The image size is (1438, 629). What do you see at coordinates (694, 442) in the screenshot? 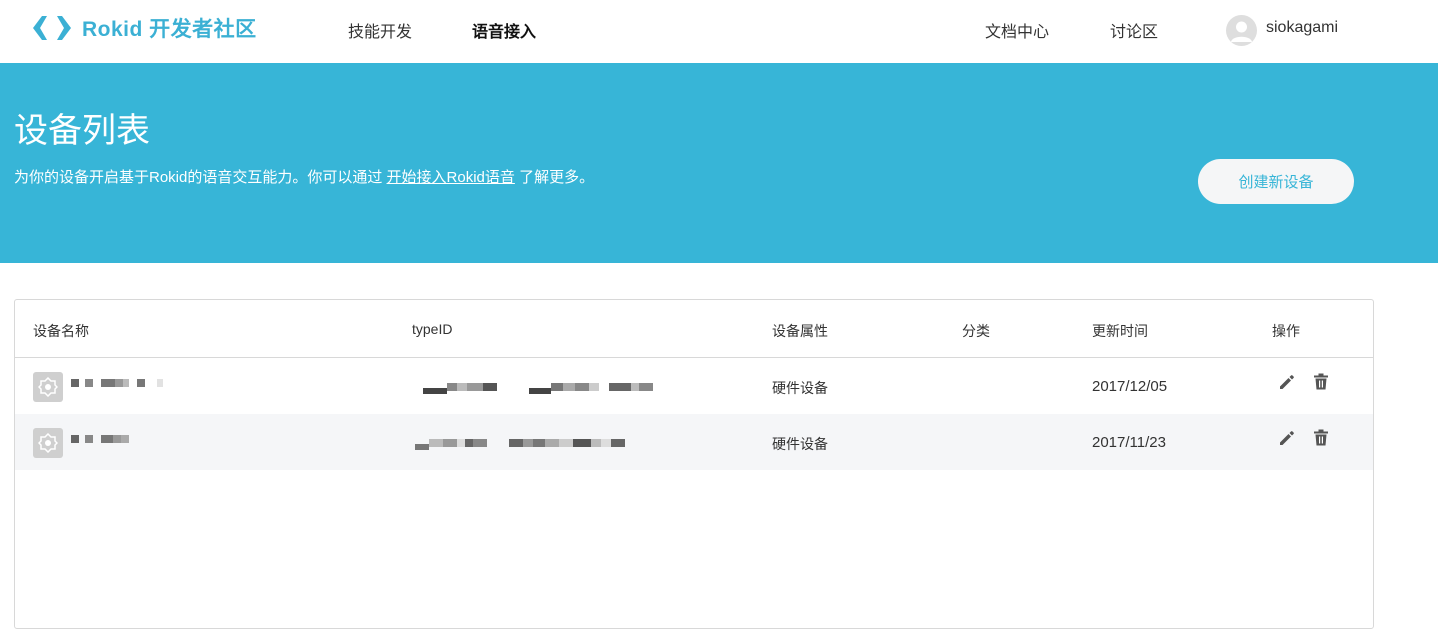
I see `table-row: 硬件设备 2017/11/23` at bounding box center [694, 442].